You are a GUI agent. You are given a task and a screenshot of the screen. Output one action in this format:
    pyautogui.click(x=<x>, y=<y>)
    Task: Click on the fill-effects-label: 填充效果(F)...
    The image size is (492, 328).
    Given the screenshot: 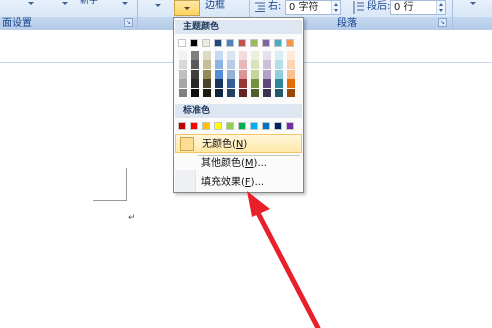 What is the action you would take?
    pyautogui.click(x=233, y=182)
    